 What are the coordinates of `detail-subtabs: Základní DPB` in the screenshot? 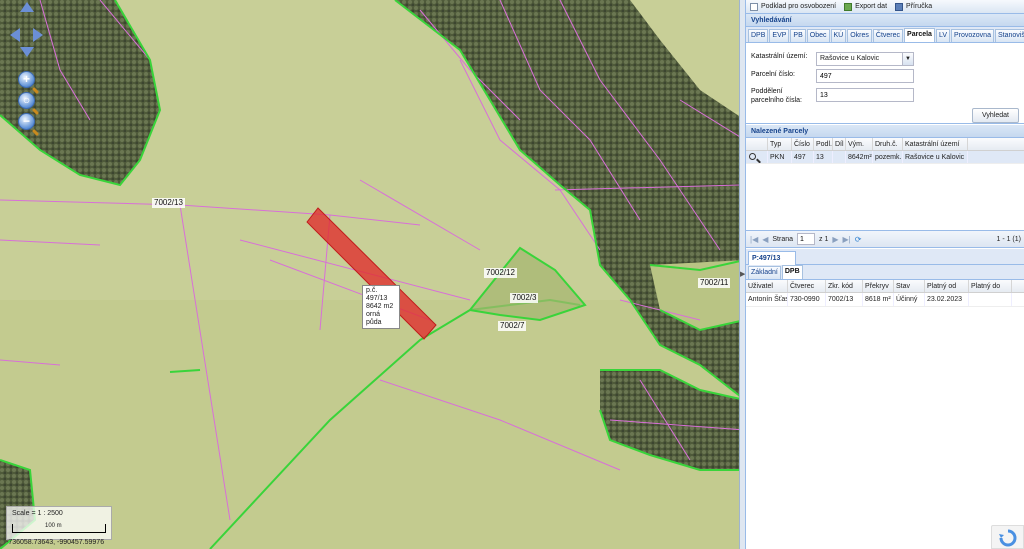 It's located at (885, 272).